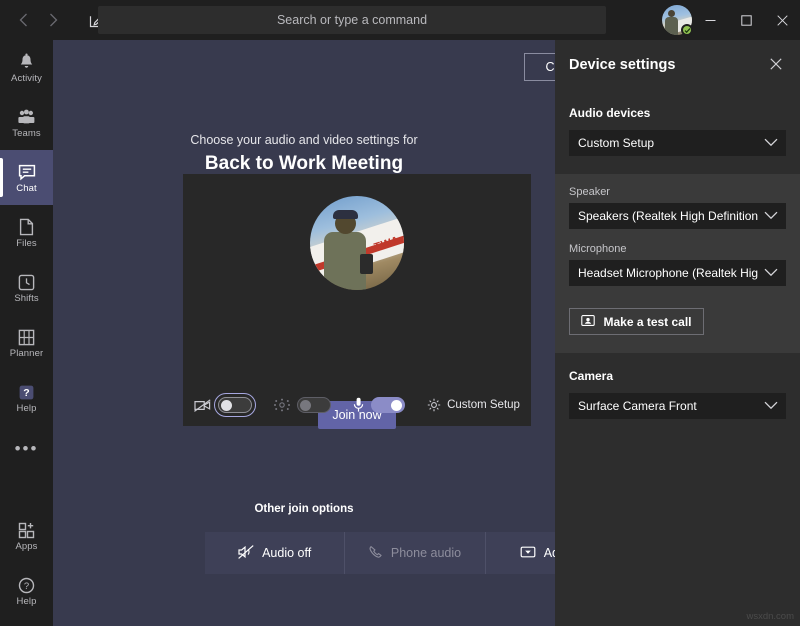 Image resolution: width=800 pixels, height=626 pixels. I want to click on planner-grid-icon, so click(26, 336).